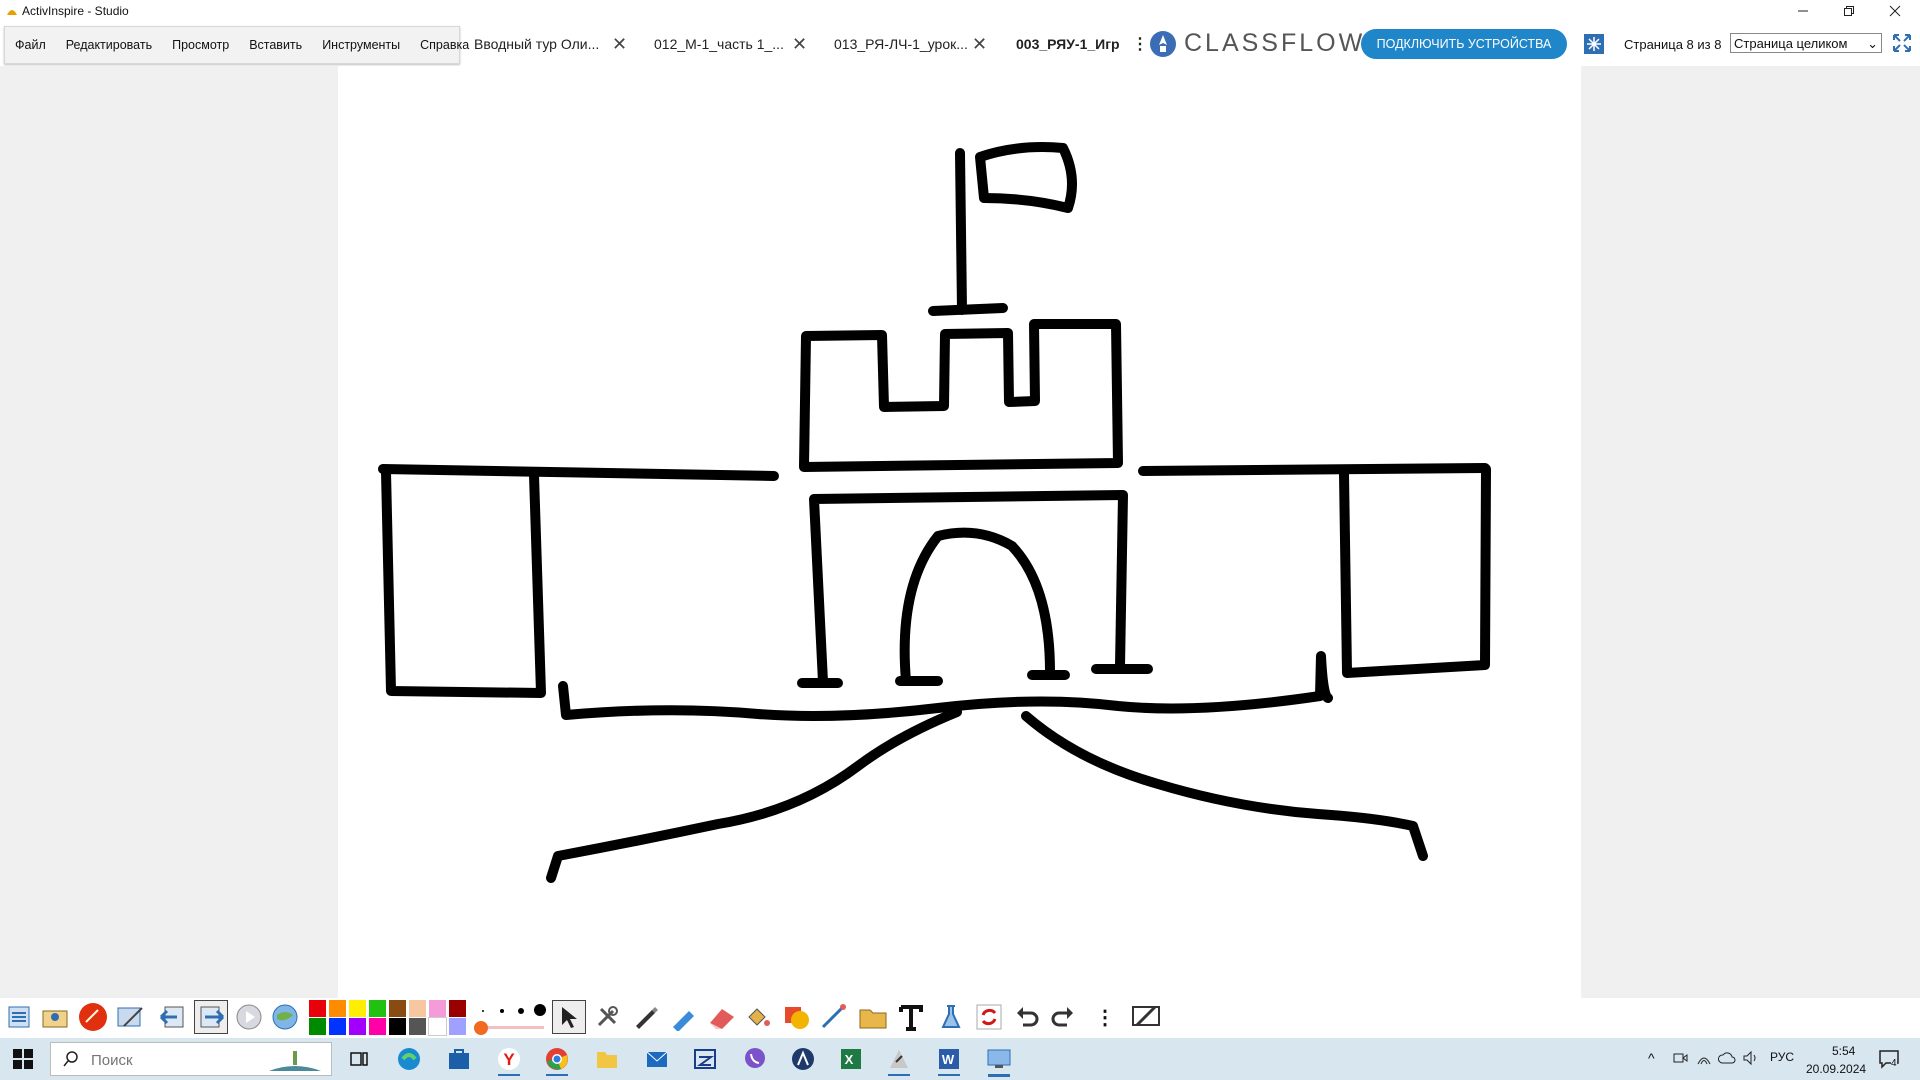 Image resolution: width=1920 pixels, height=1080 pixels. I want to click on undo-icon, so click(1028, 1017).